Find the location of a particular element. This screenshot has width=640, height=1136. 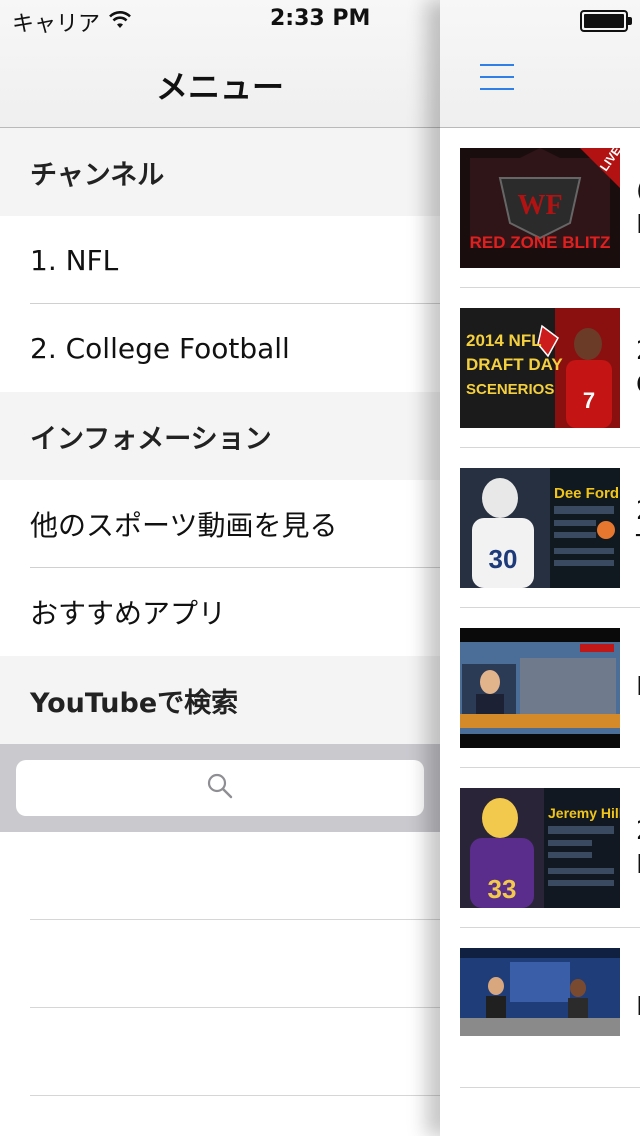

menu-item-college-football: 2. College Football is located at coordinates (220, 348).